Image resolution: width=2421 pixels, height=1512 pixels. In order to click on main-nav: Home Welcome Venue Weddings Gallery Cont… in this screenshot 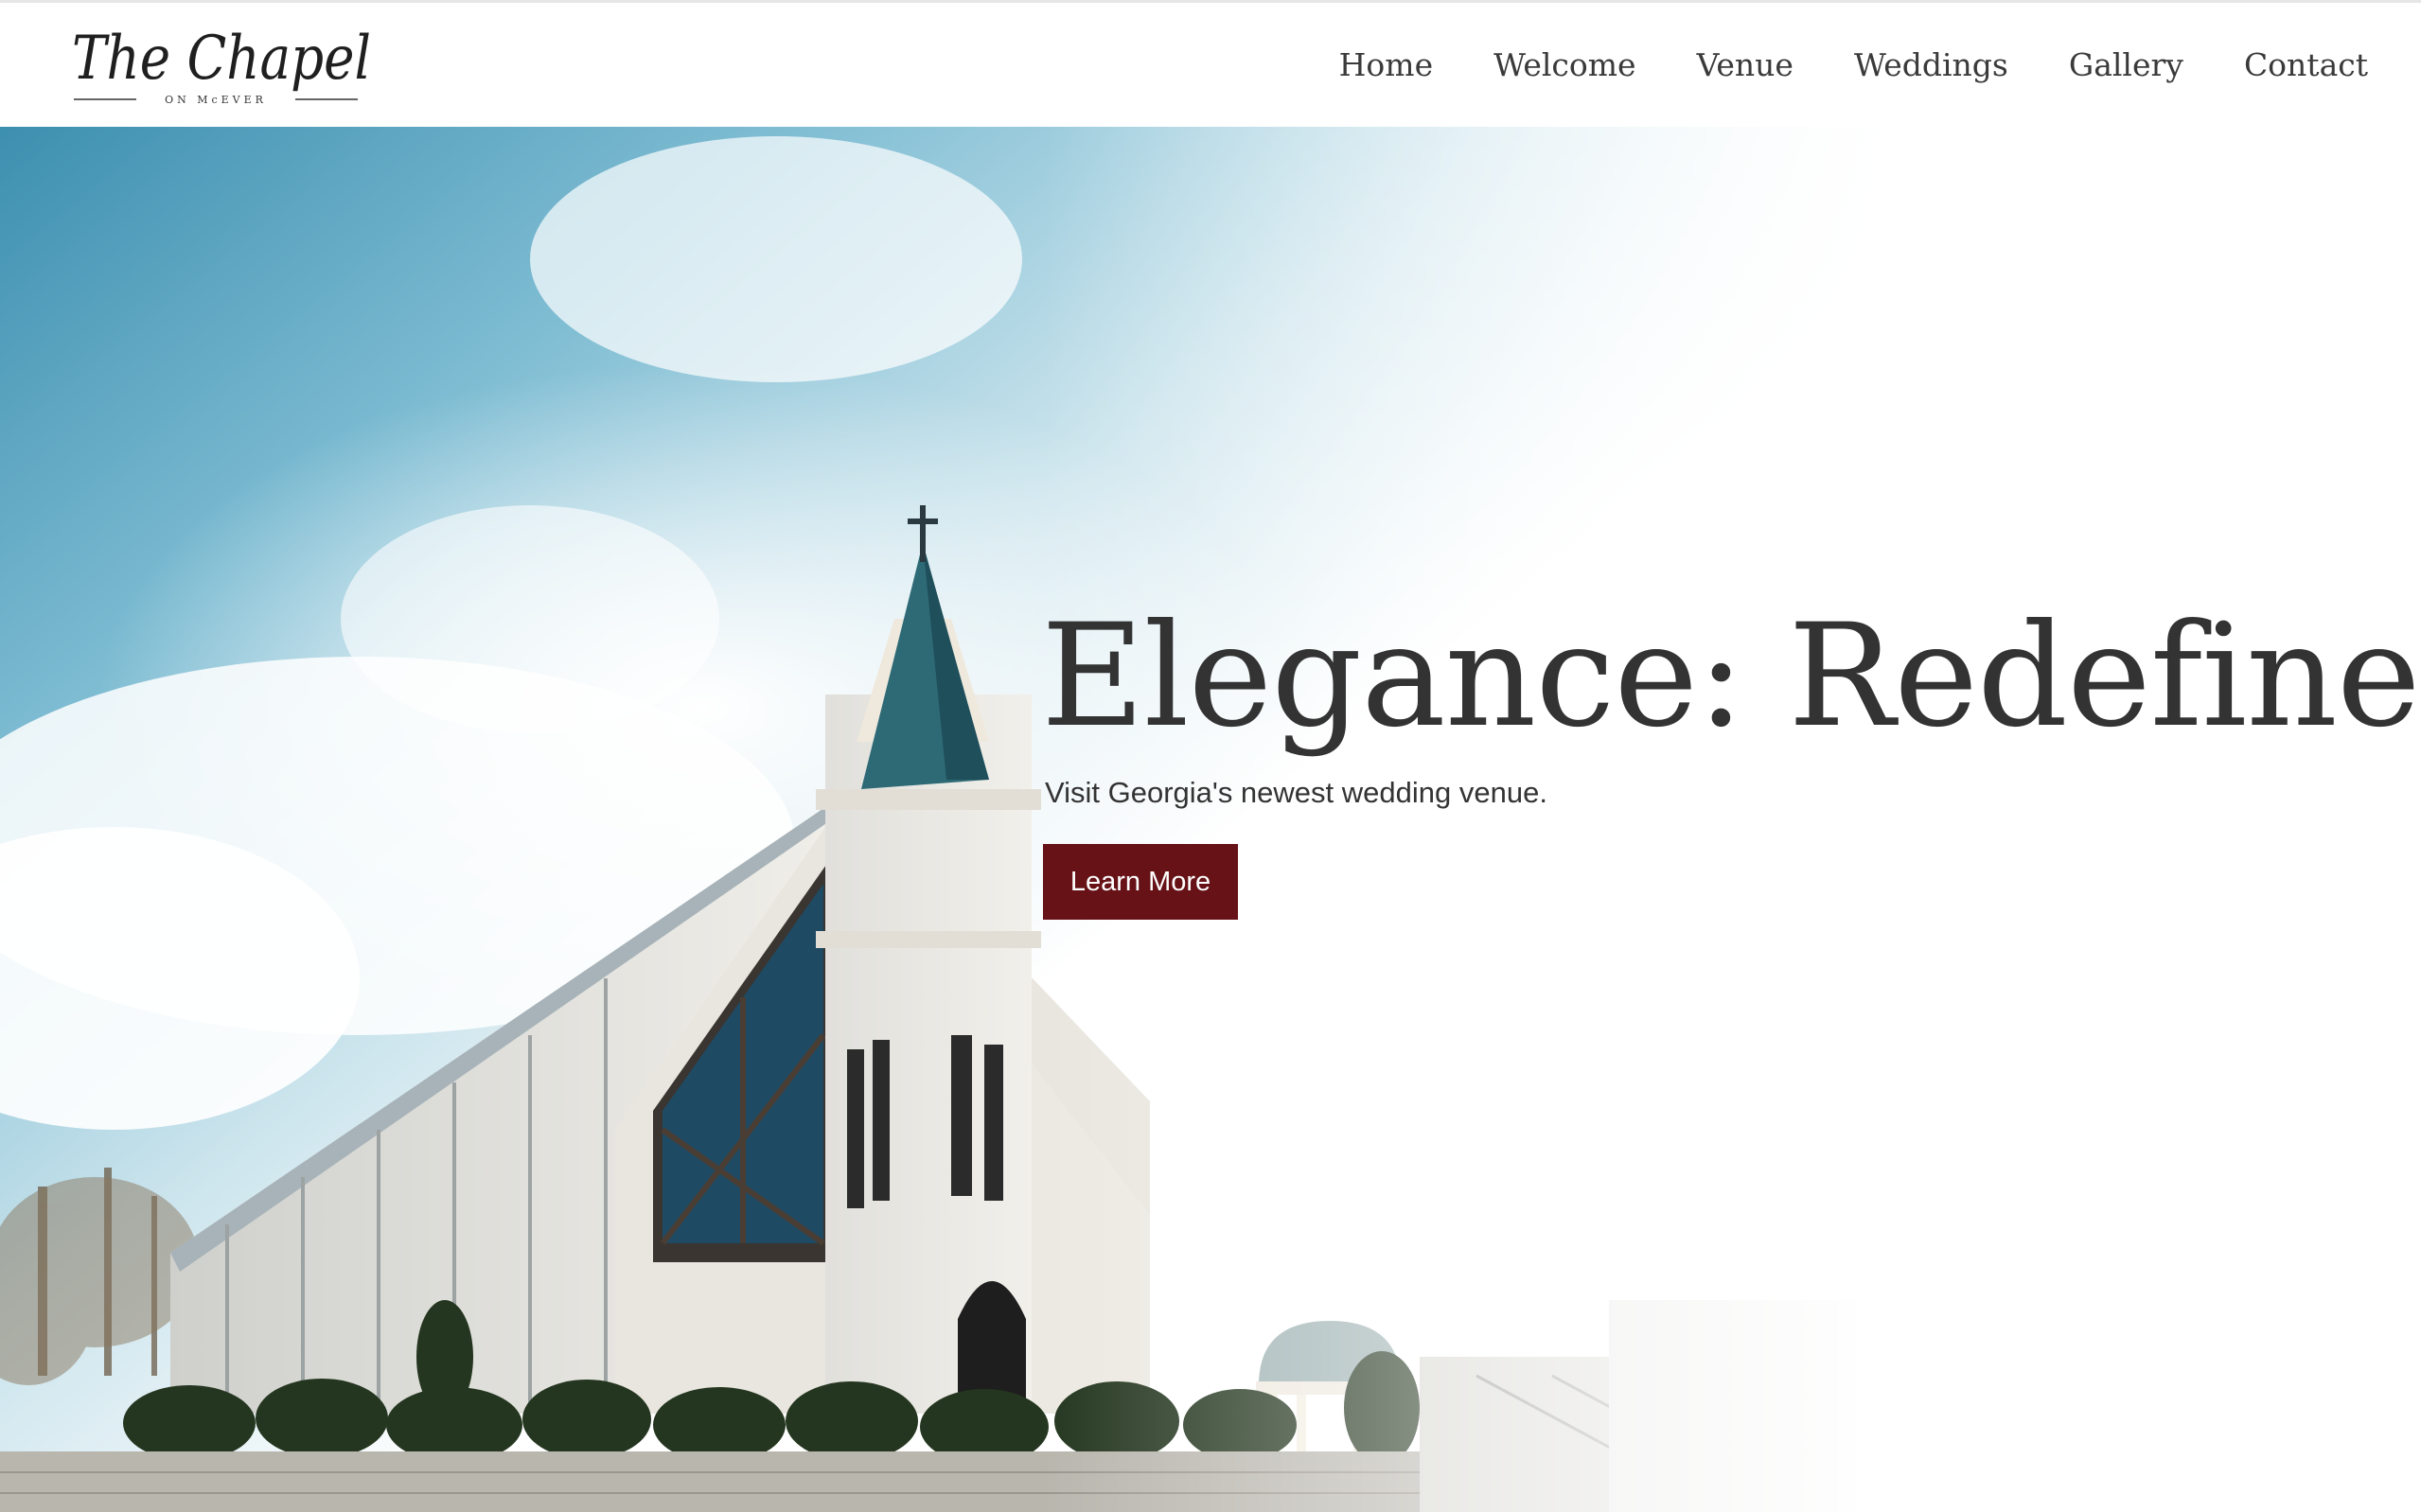, I will do `click(1838, 65)`.